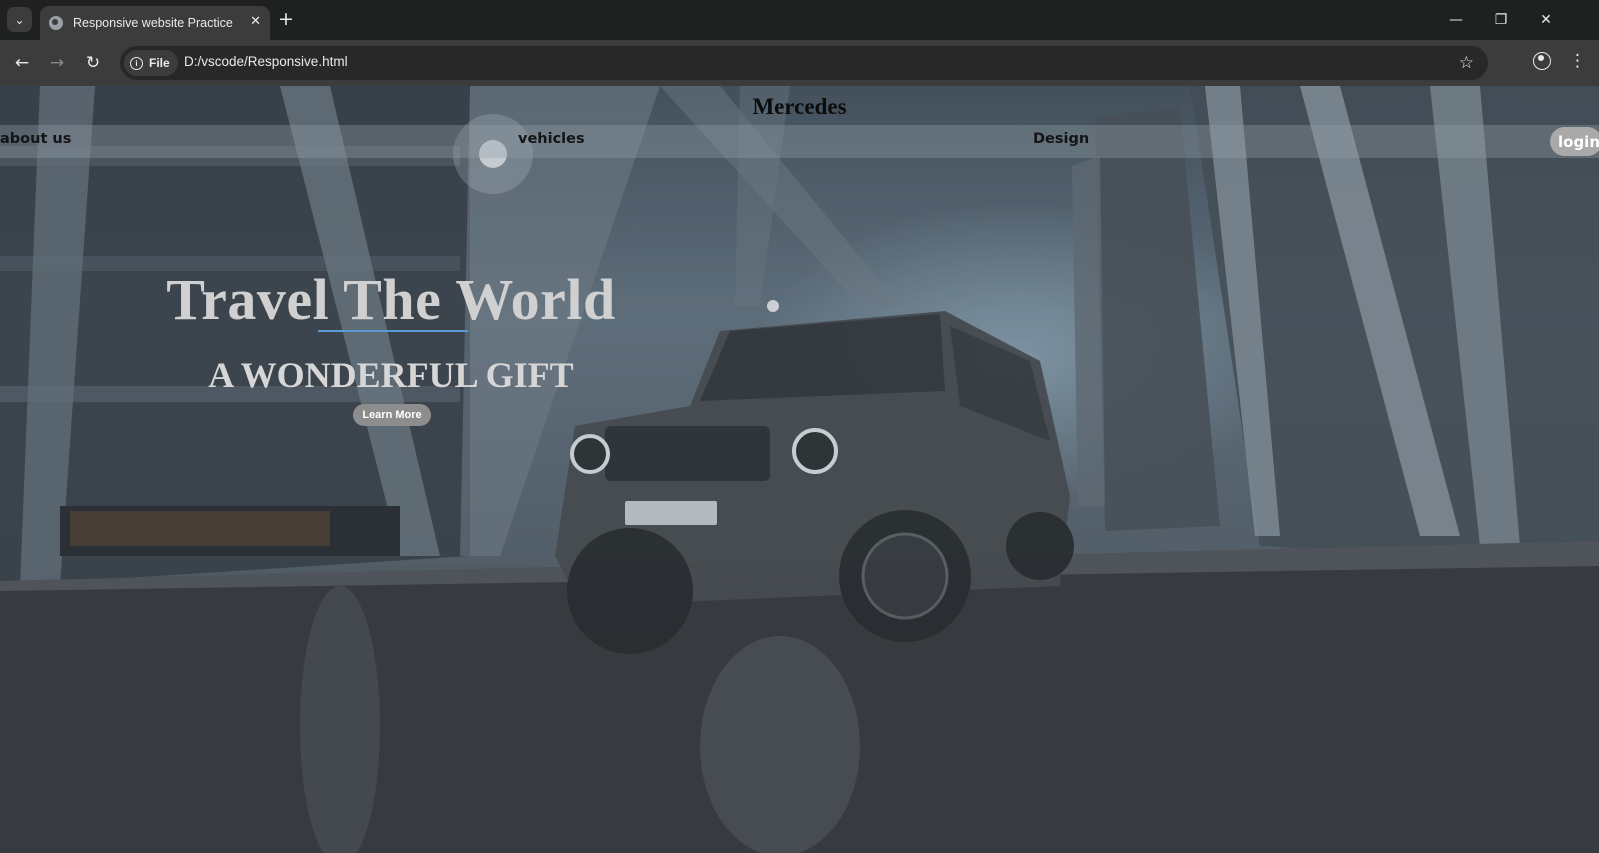  I want to click on profile-icon, so click(1542, 61).